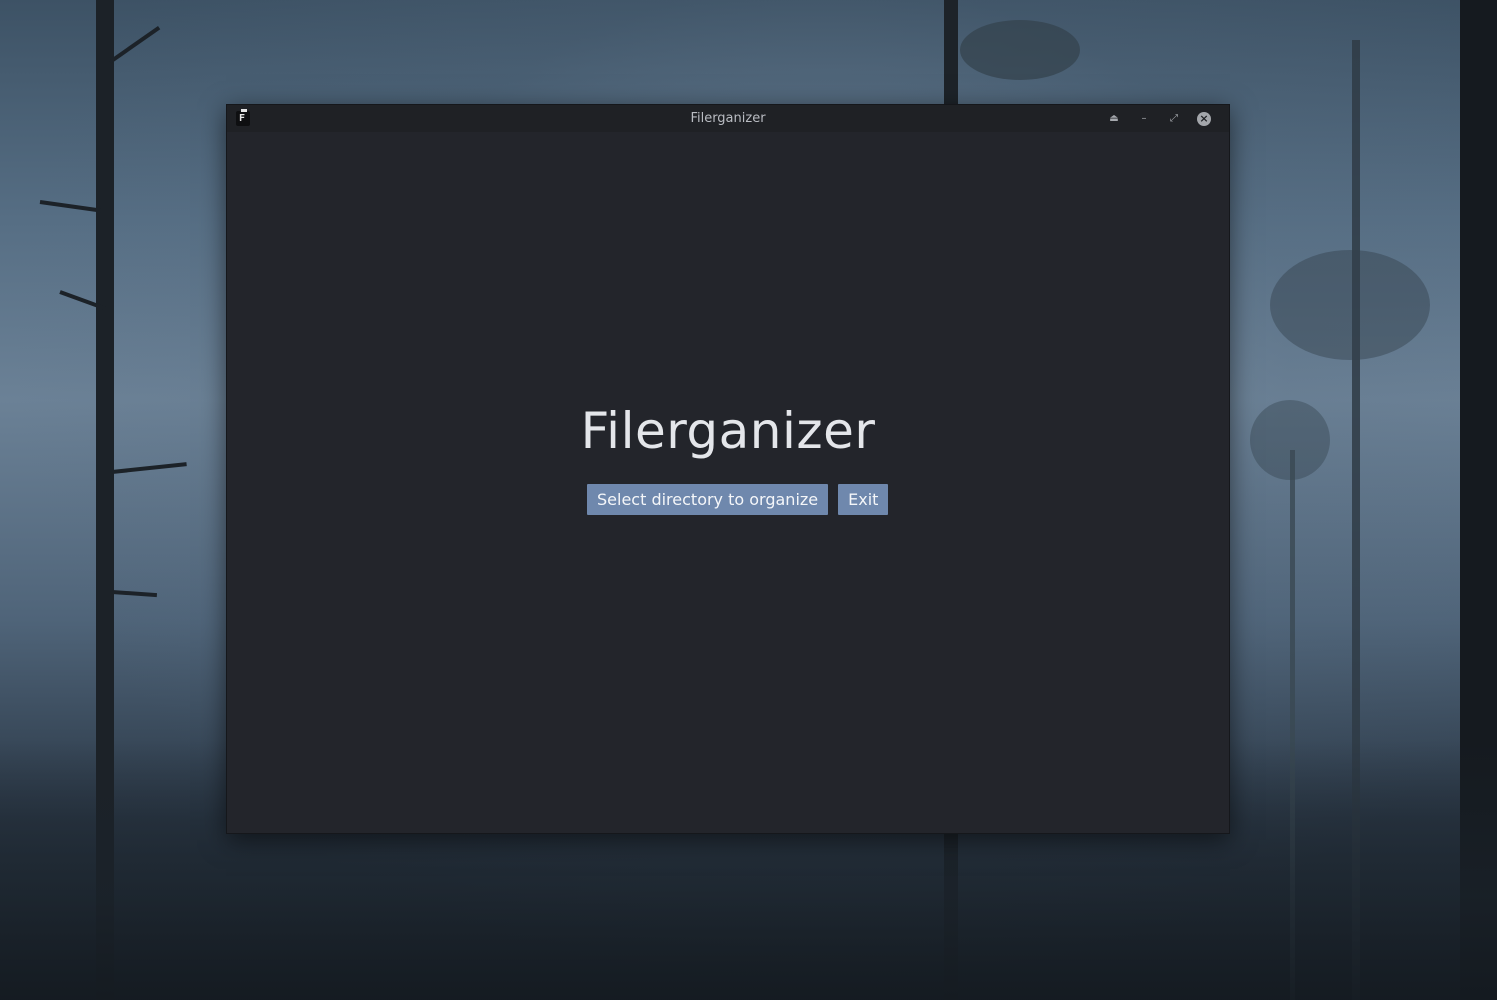 The width and height of the screenshot is (1497, 1000). I want to click on window-controls: ⏏ – ⤢ ×, so click(1159, 118).